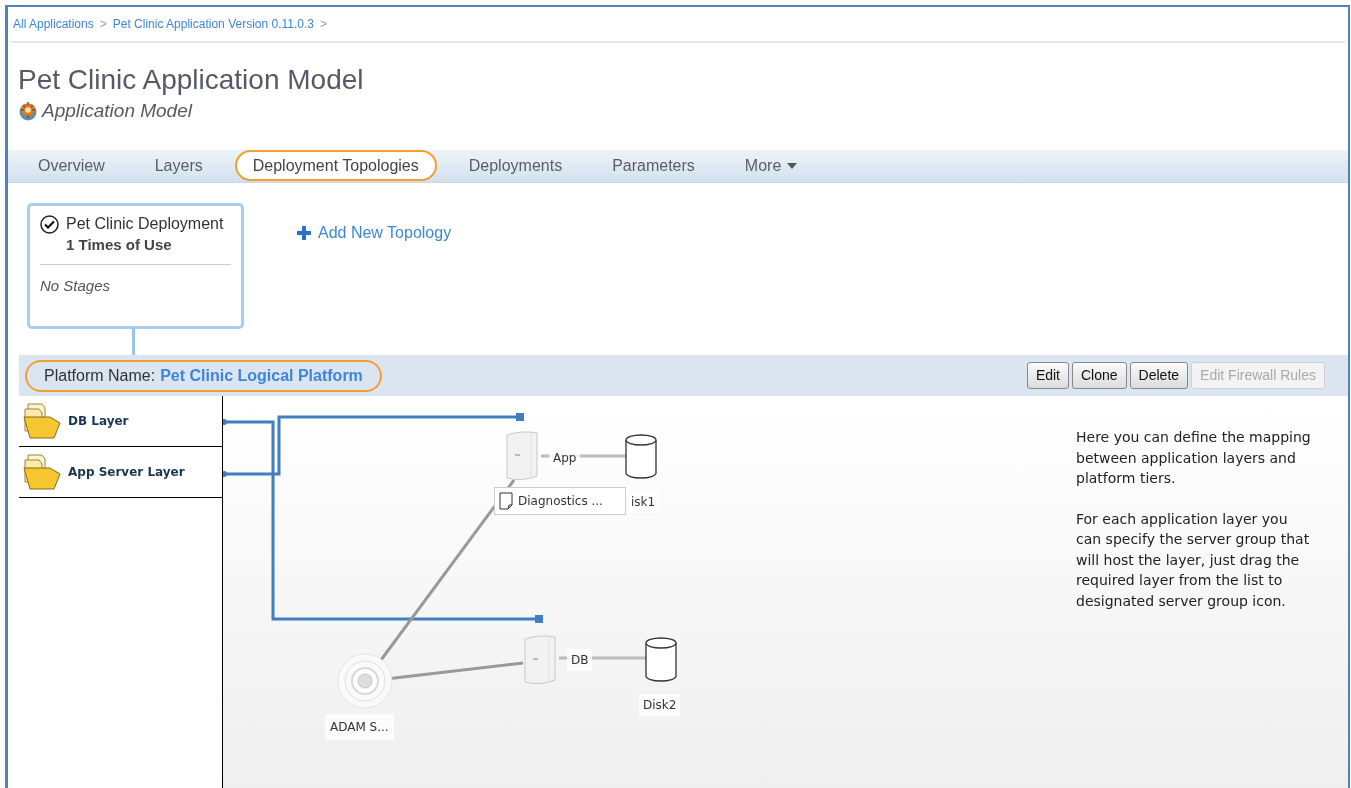 Image resolution: width=1351 pixels, height=788 pixels. Describe the element at coordinates (771, 165) in the screenshot. I see `tab: More` at that location.